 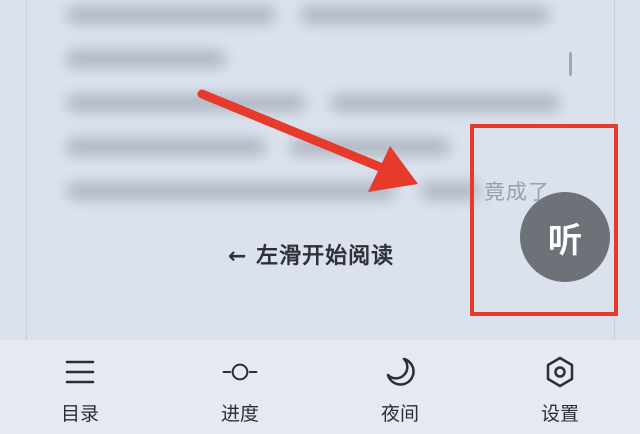 What do you see at coordinates (80, 390) in the screenshot?
I see `nav-item-contents: 目录` at bounding box center [80, 390].